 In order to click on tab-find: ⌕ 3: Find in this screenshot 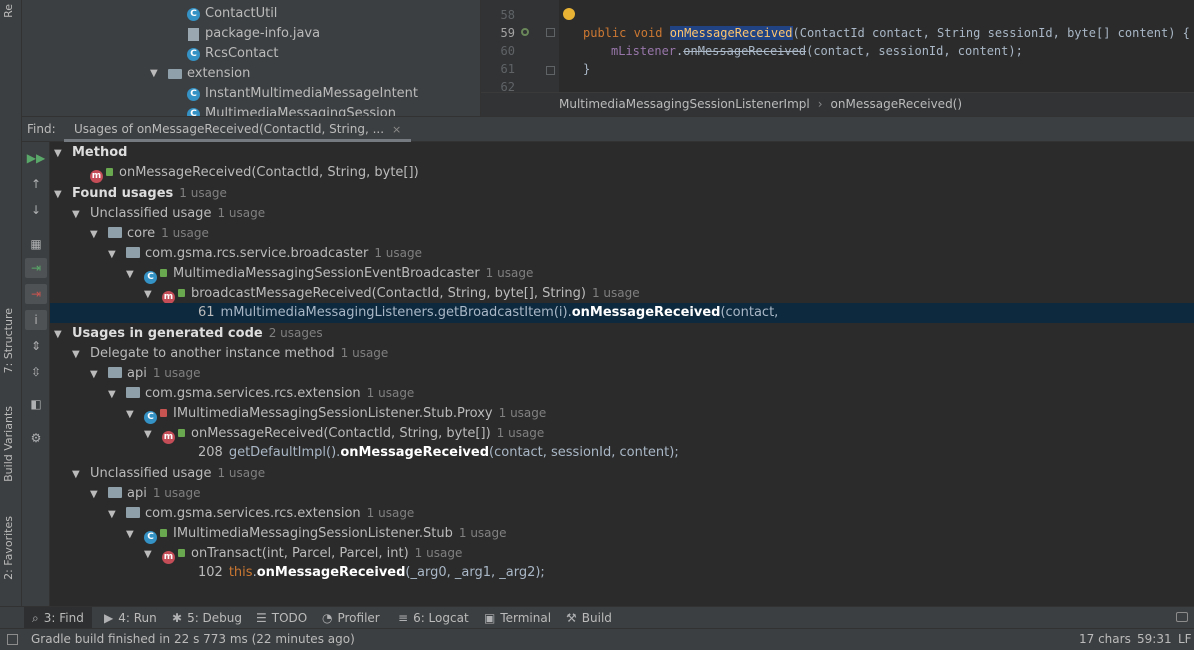, I will do `click(58, 618)`.